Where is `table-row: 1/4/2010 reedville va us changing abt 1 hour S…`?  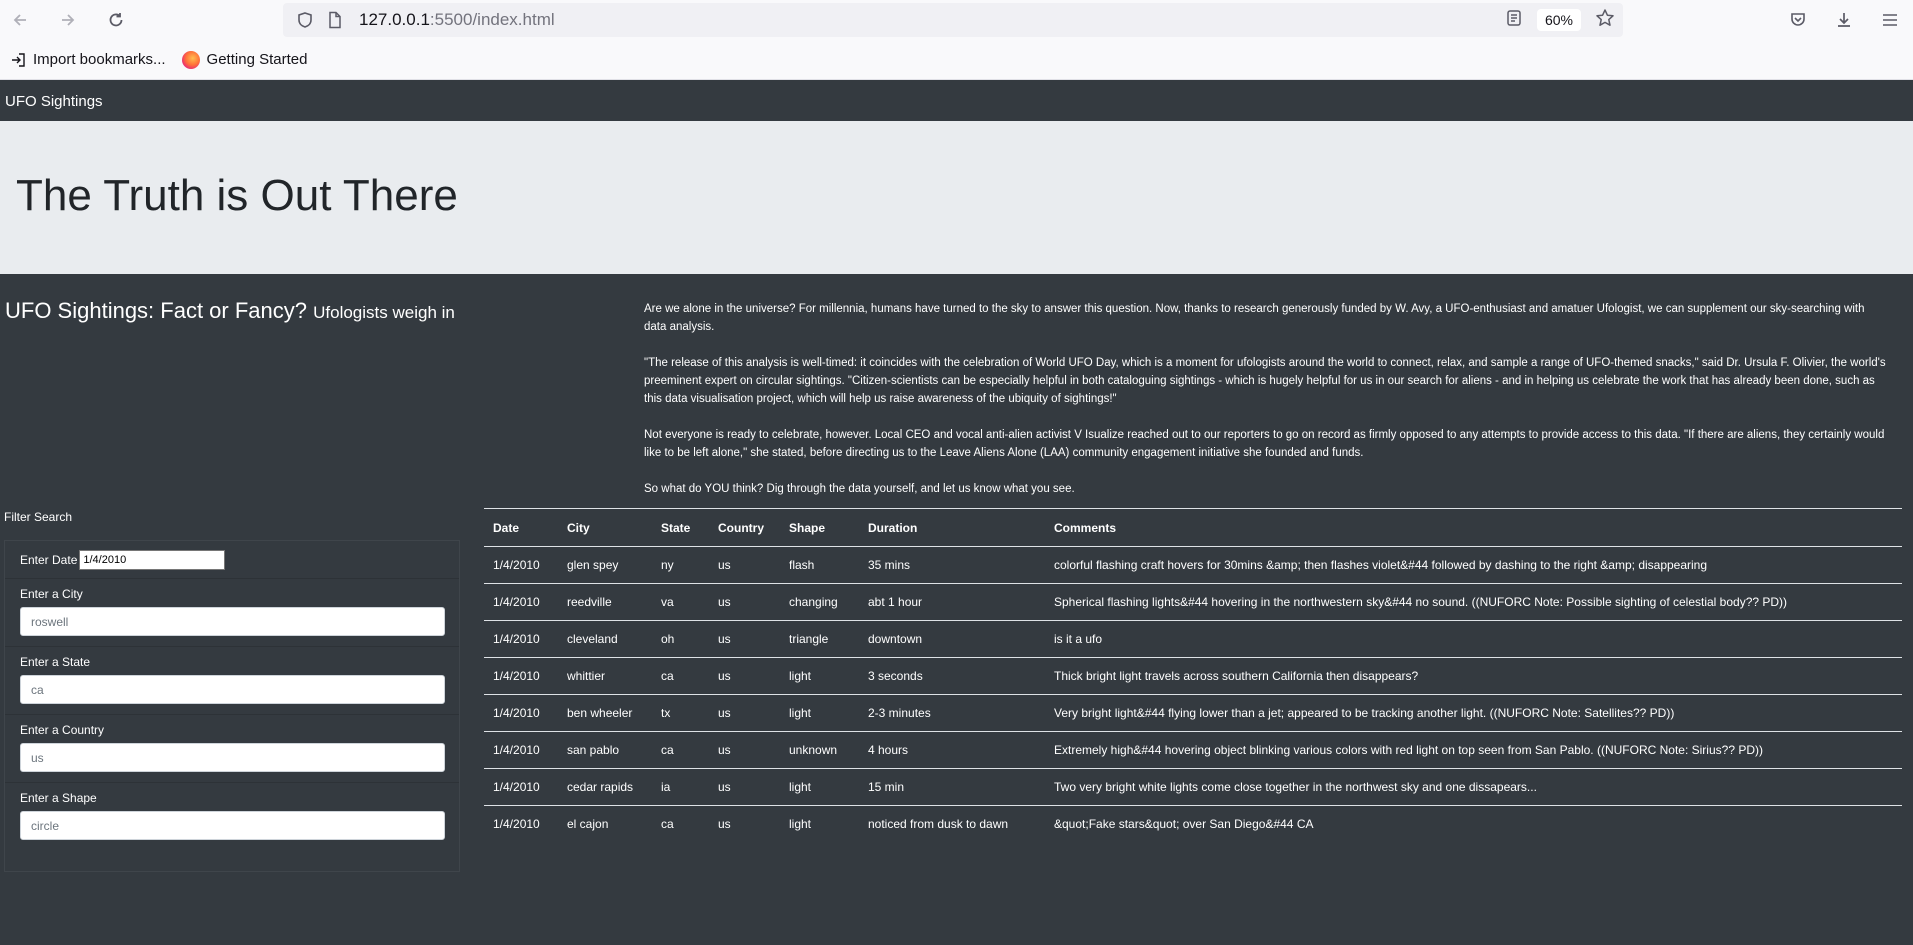 table-row: 1/4/2010 reedville va us changing abt 1 hour S… is located at coordinates (1193, 602).